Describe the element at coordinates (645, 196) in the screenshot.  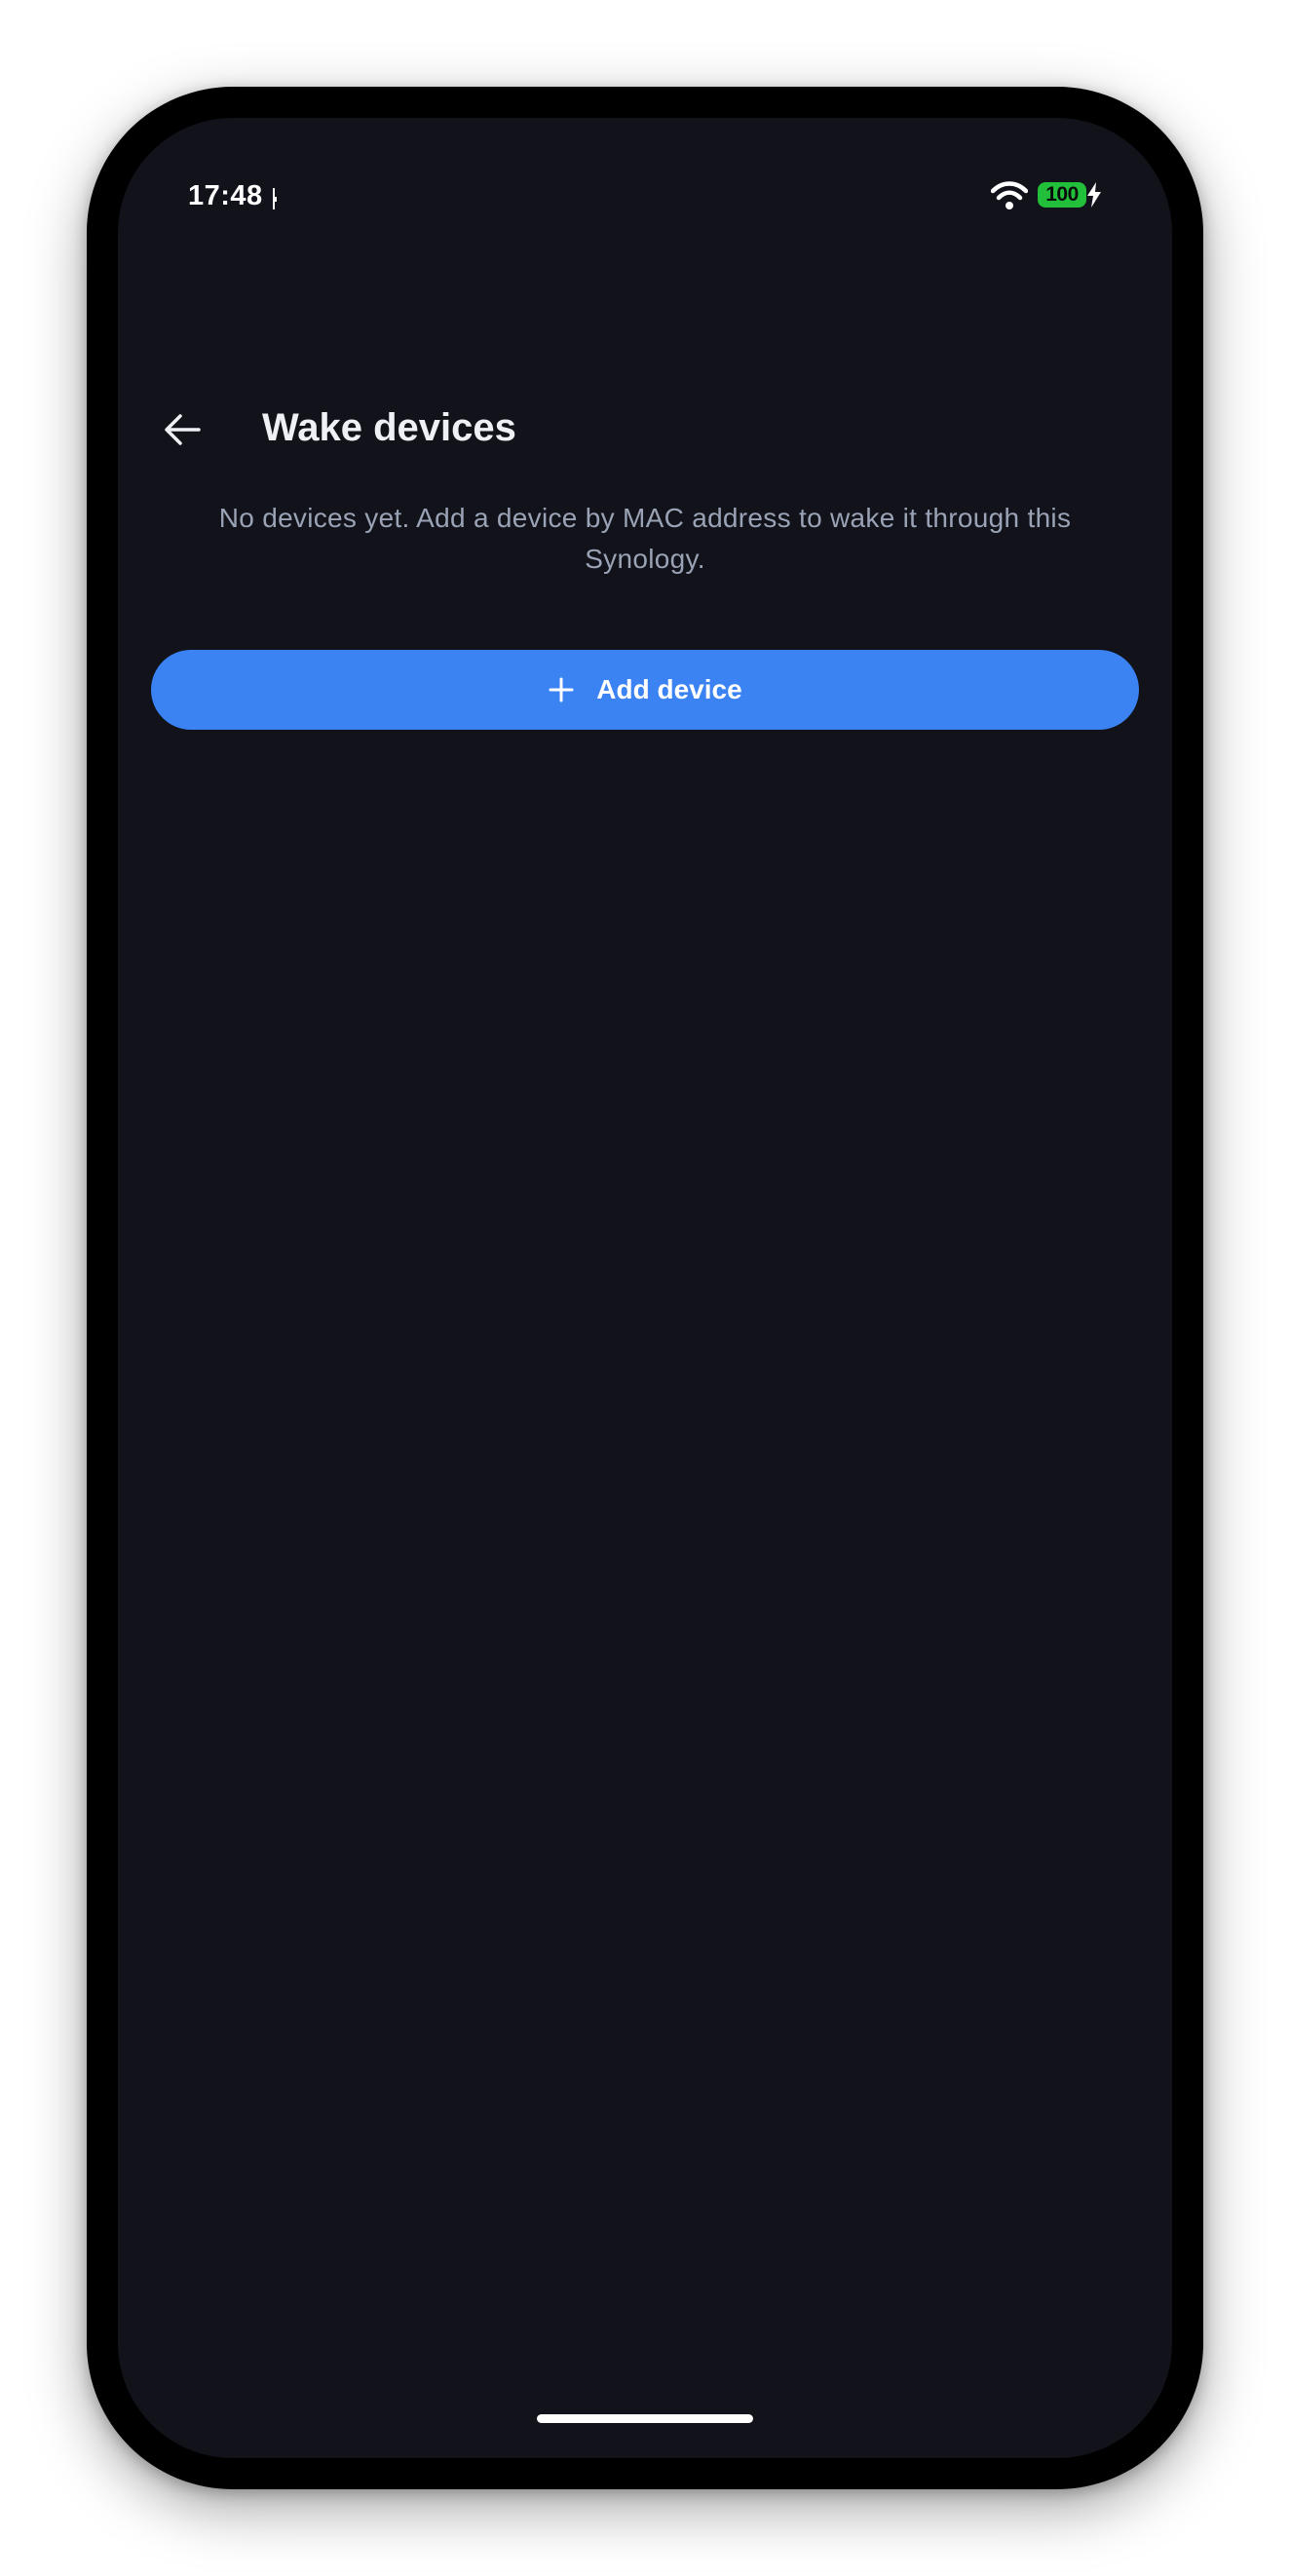
I see `status-bar: 17:48 100` at that location.